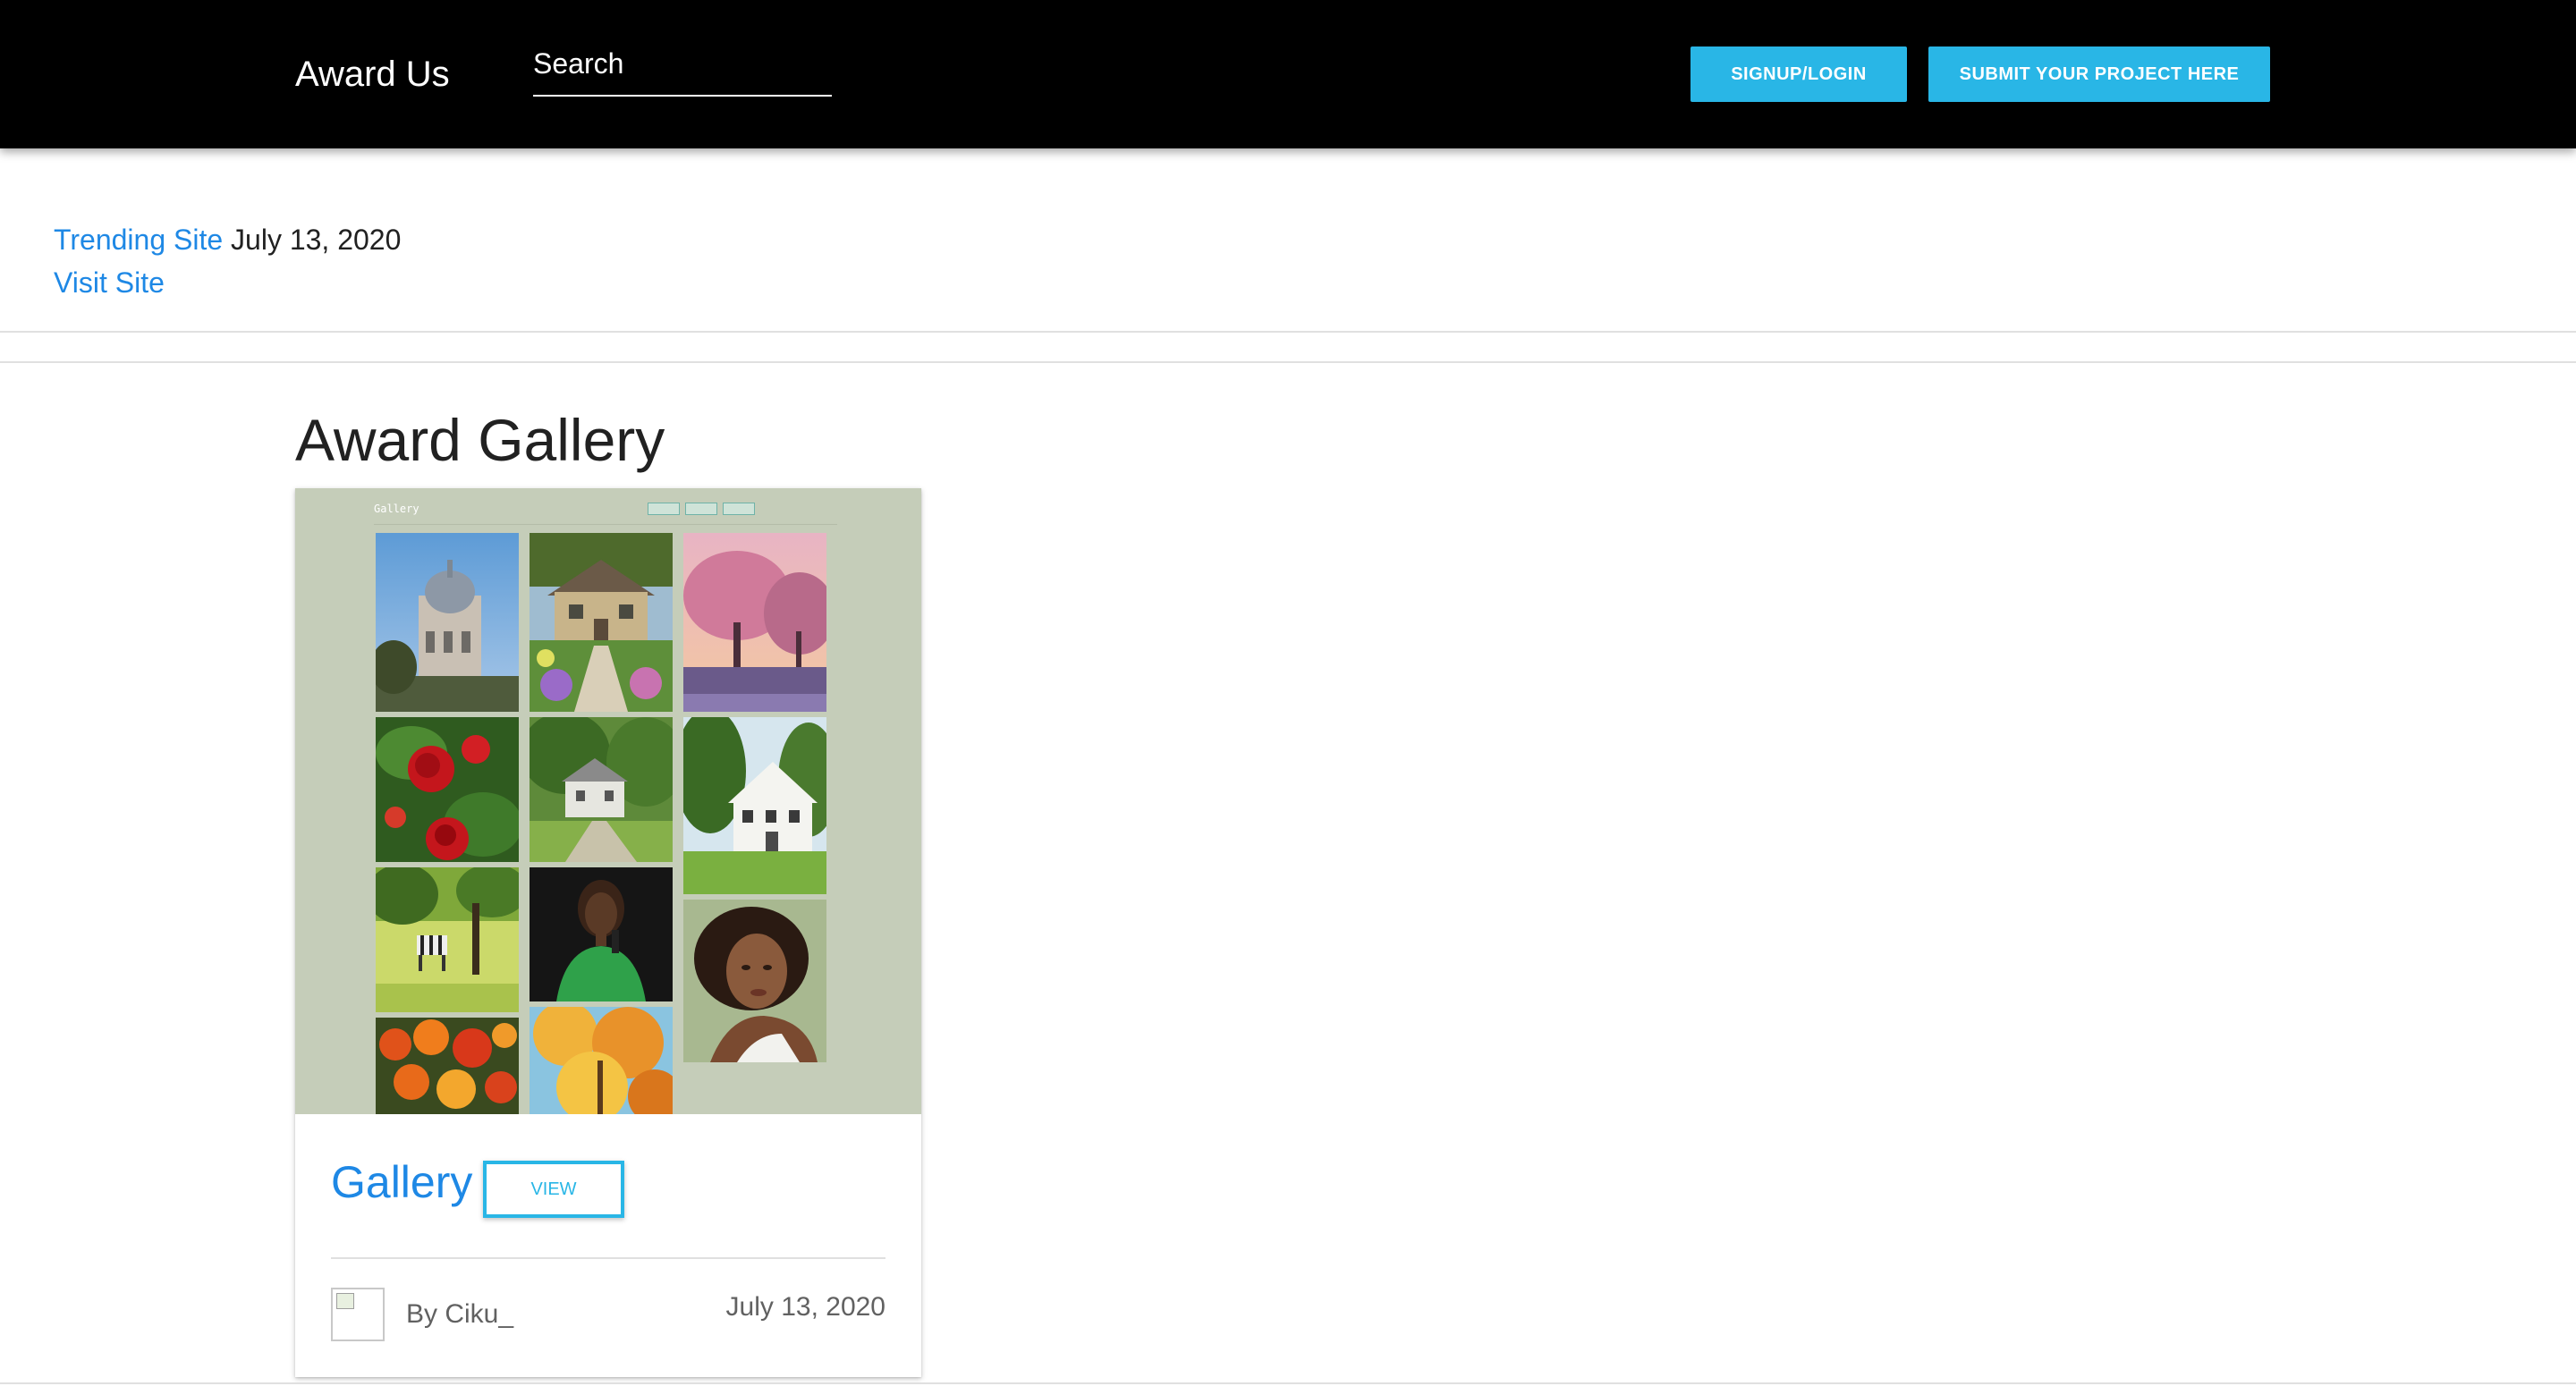 The width and height of the screenshot is (2576, 1386). Describe the element at coordinates (553, 1189) in the screenshot. I see `view-button: VIEW` at that location.